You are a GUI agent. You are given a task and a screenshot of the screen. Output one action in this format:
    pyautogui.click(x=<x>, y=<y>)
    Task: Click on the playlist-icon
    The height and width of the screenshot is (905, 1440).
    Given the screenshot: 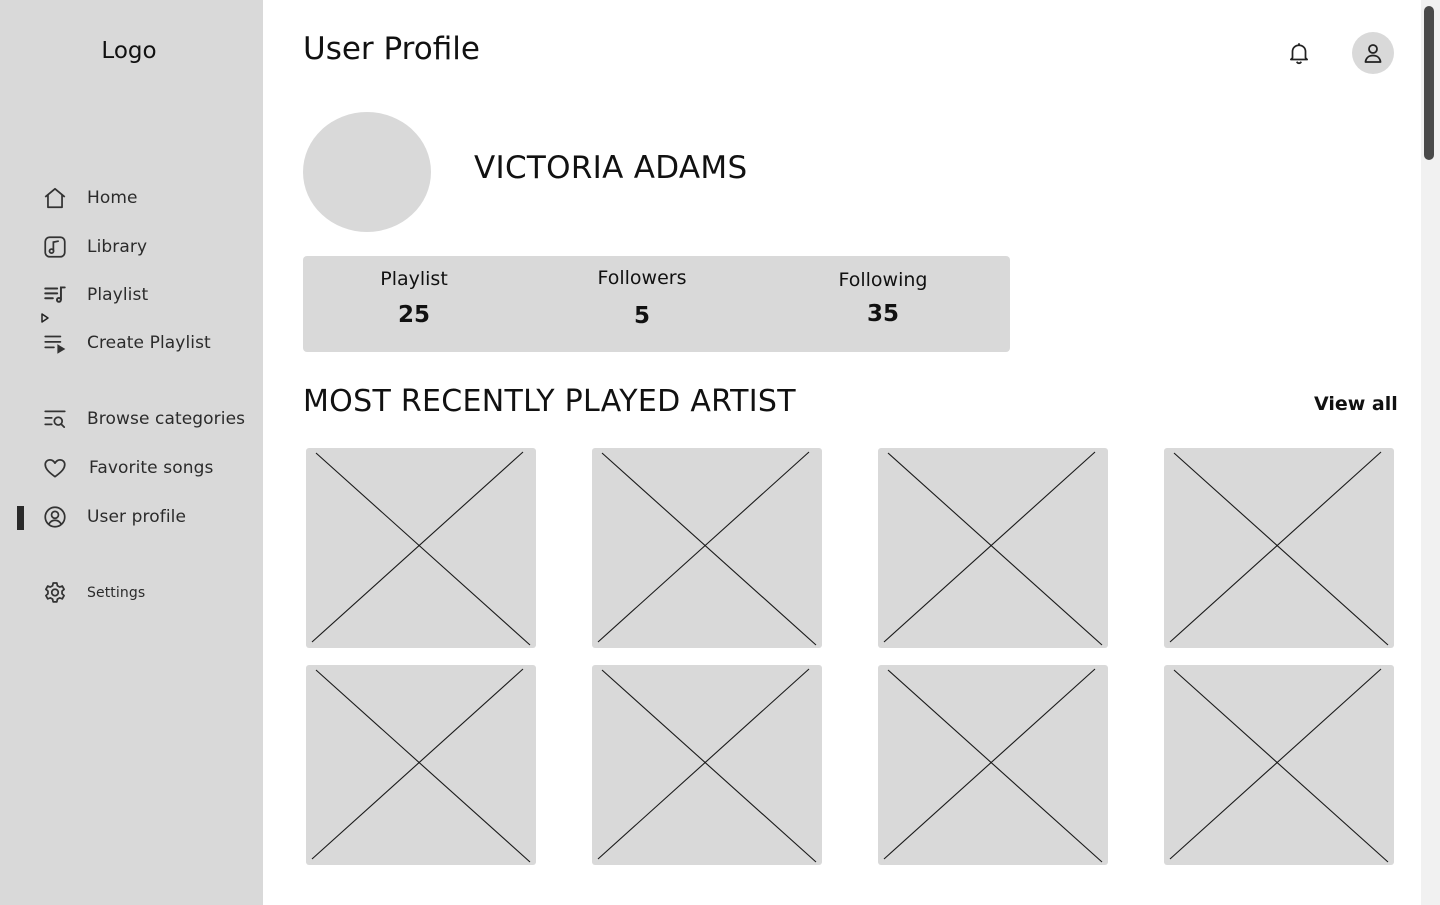 What is the action you would take?
    pyautogui.click(x=55, y=295)
    